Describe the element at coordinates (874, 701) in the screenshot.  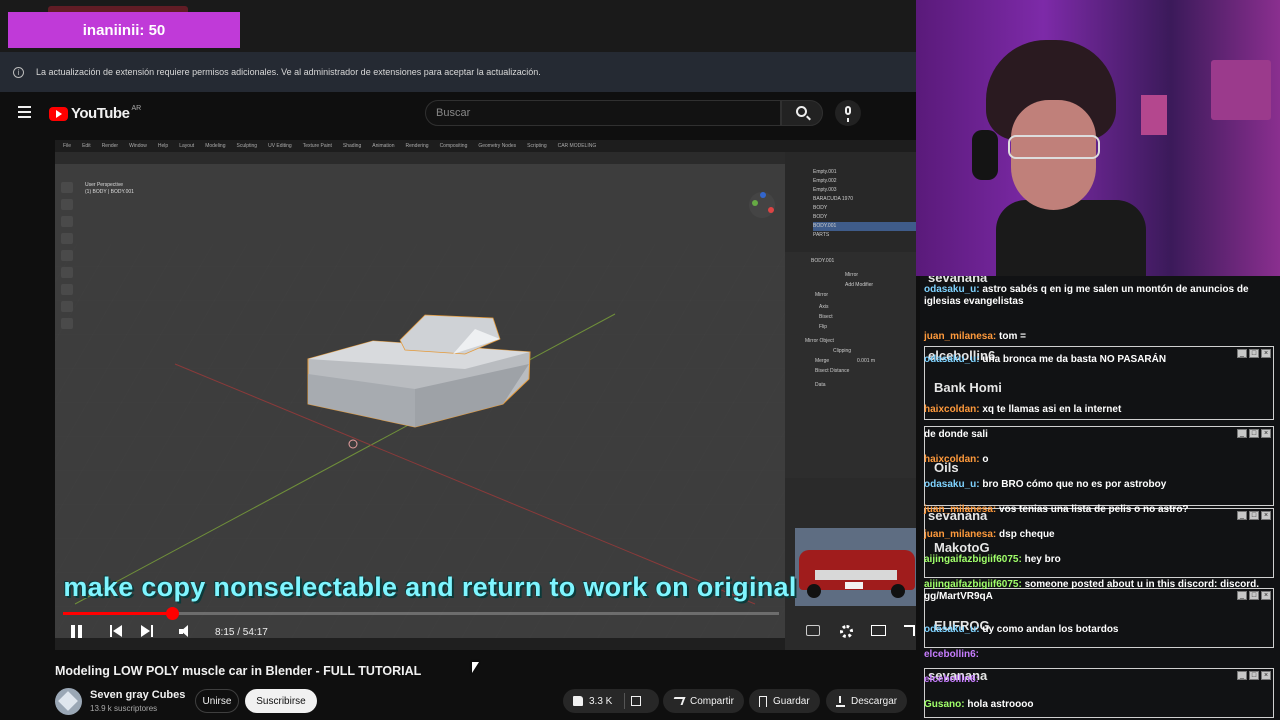
I see `download-label: Descargar` at that location.